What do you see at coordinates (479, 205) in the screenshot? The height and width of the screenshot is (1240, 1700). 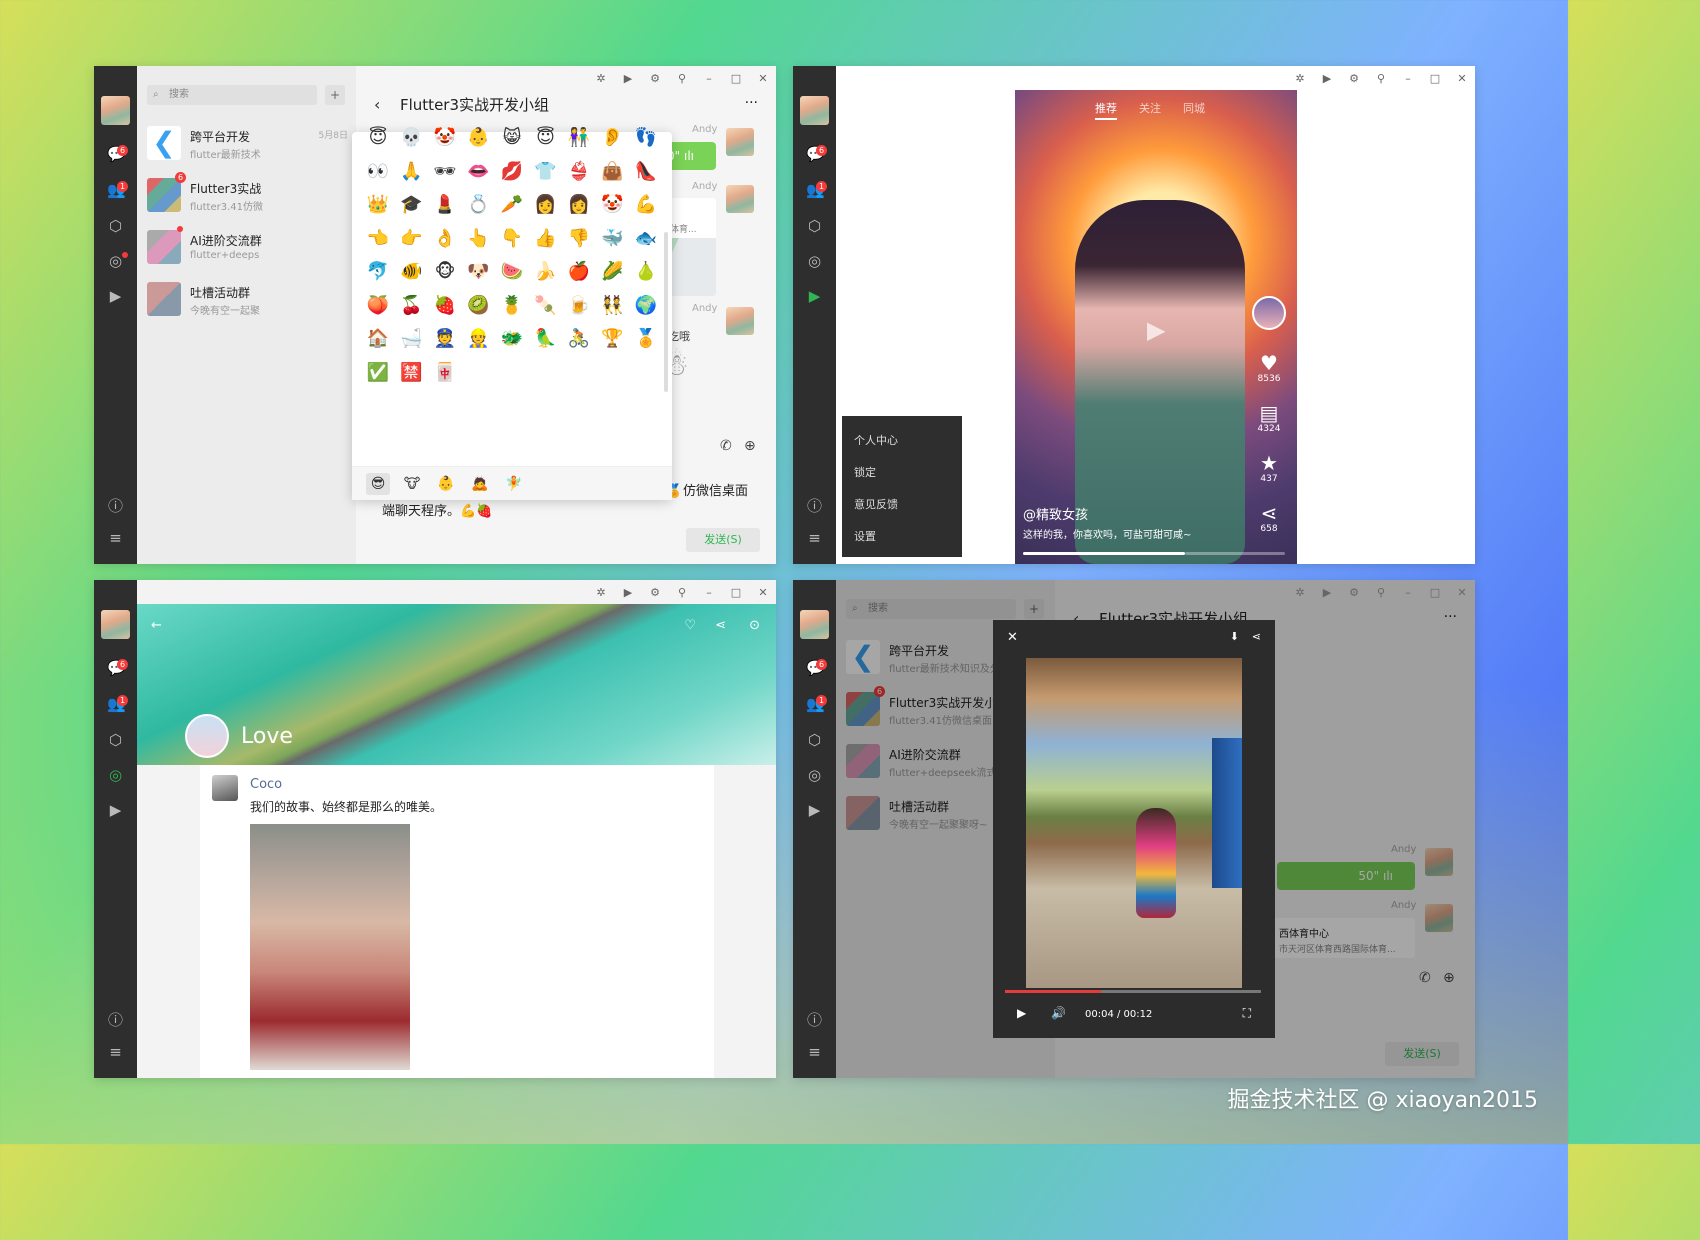 I see `emoji-item: 💍` at bounding box center [479, 205].